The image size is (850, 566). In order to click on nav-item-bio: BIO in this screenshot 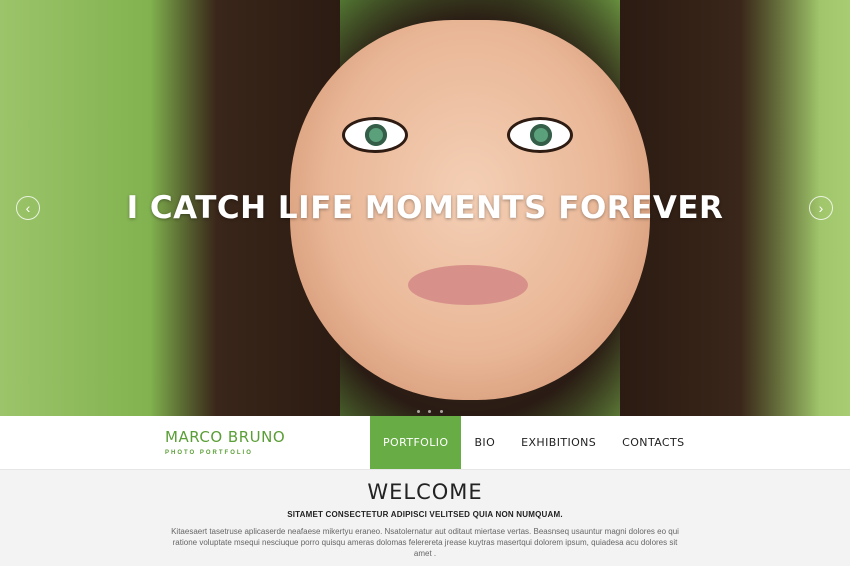, I will do `click(484, 442)`.